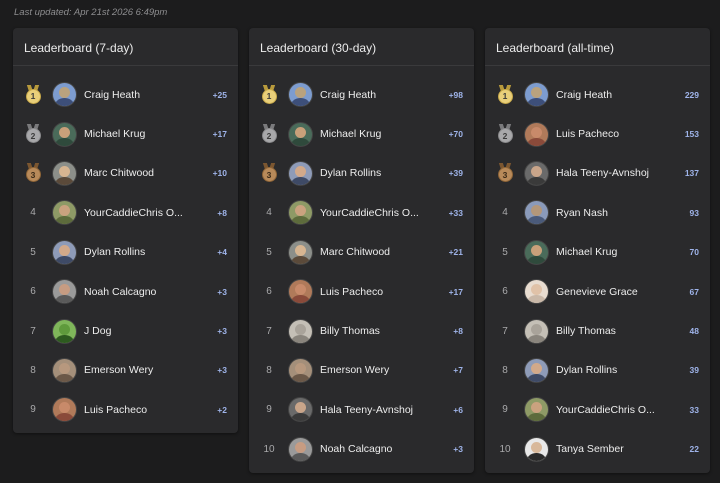 The width and height of the screenshot is (720, 483). Describe the element at coordinates (606, 292) in the screenshot. I see `player-name: Genevieve Grace` at that location.